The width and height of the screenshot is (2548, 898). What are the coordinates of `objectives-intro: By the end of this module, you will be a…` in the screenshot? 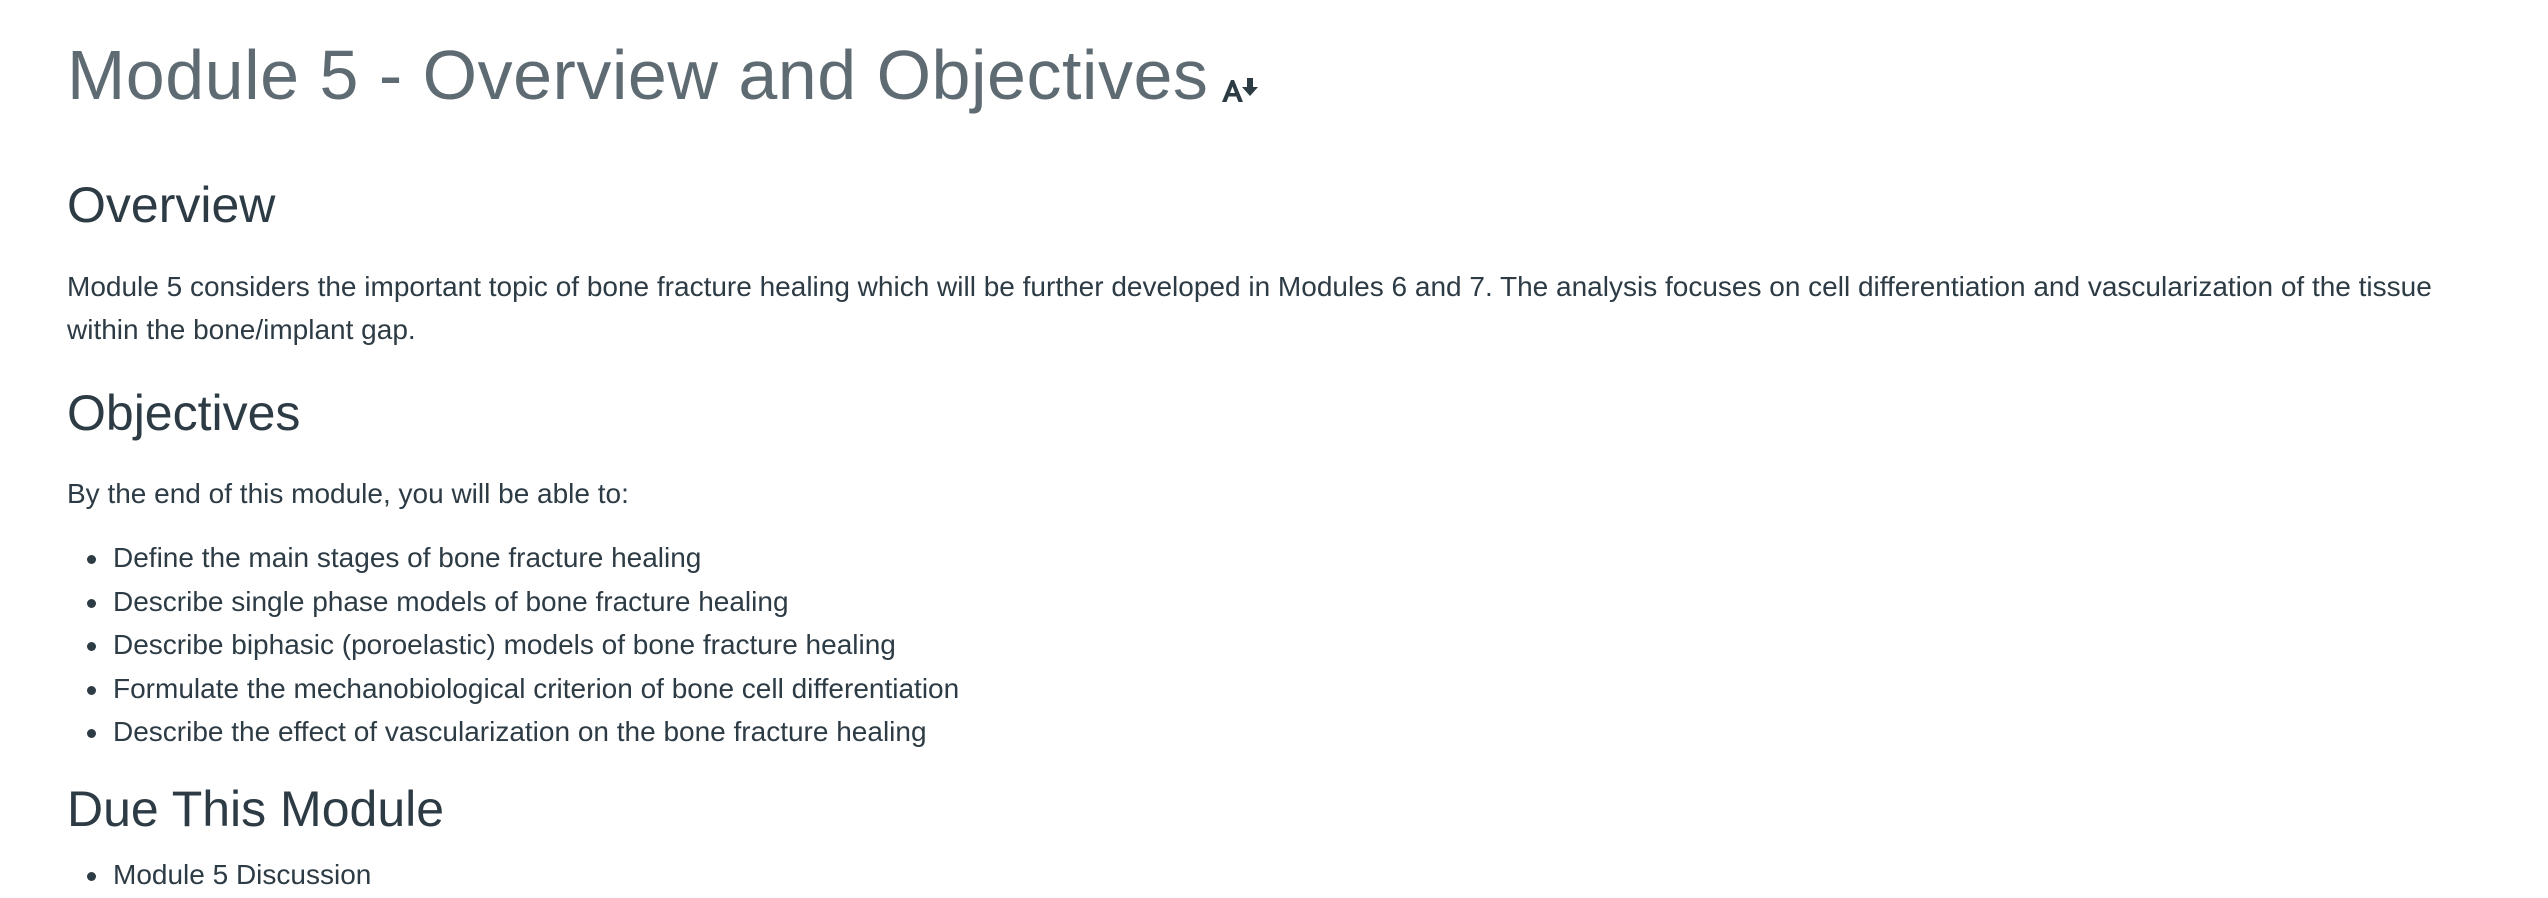 It's located at (348, 493).